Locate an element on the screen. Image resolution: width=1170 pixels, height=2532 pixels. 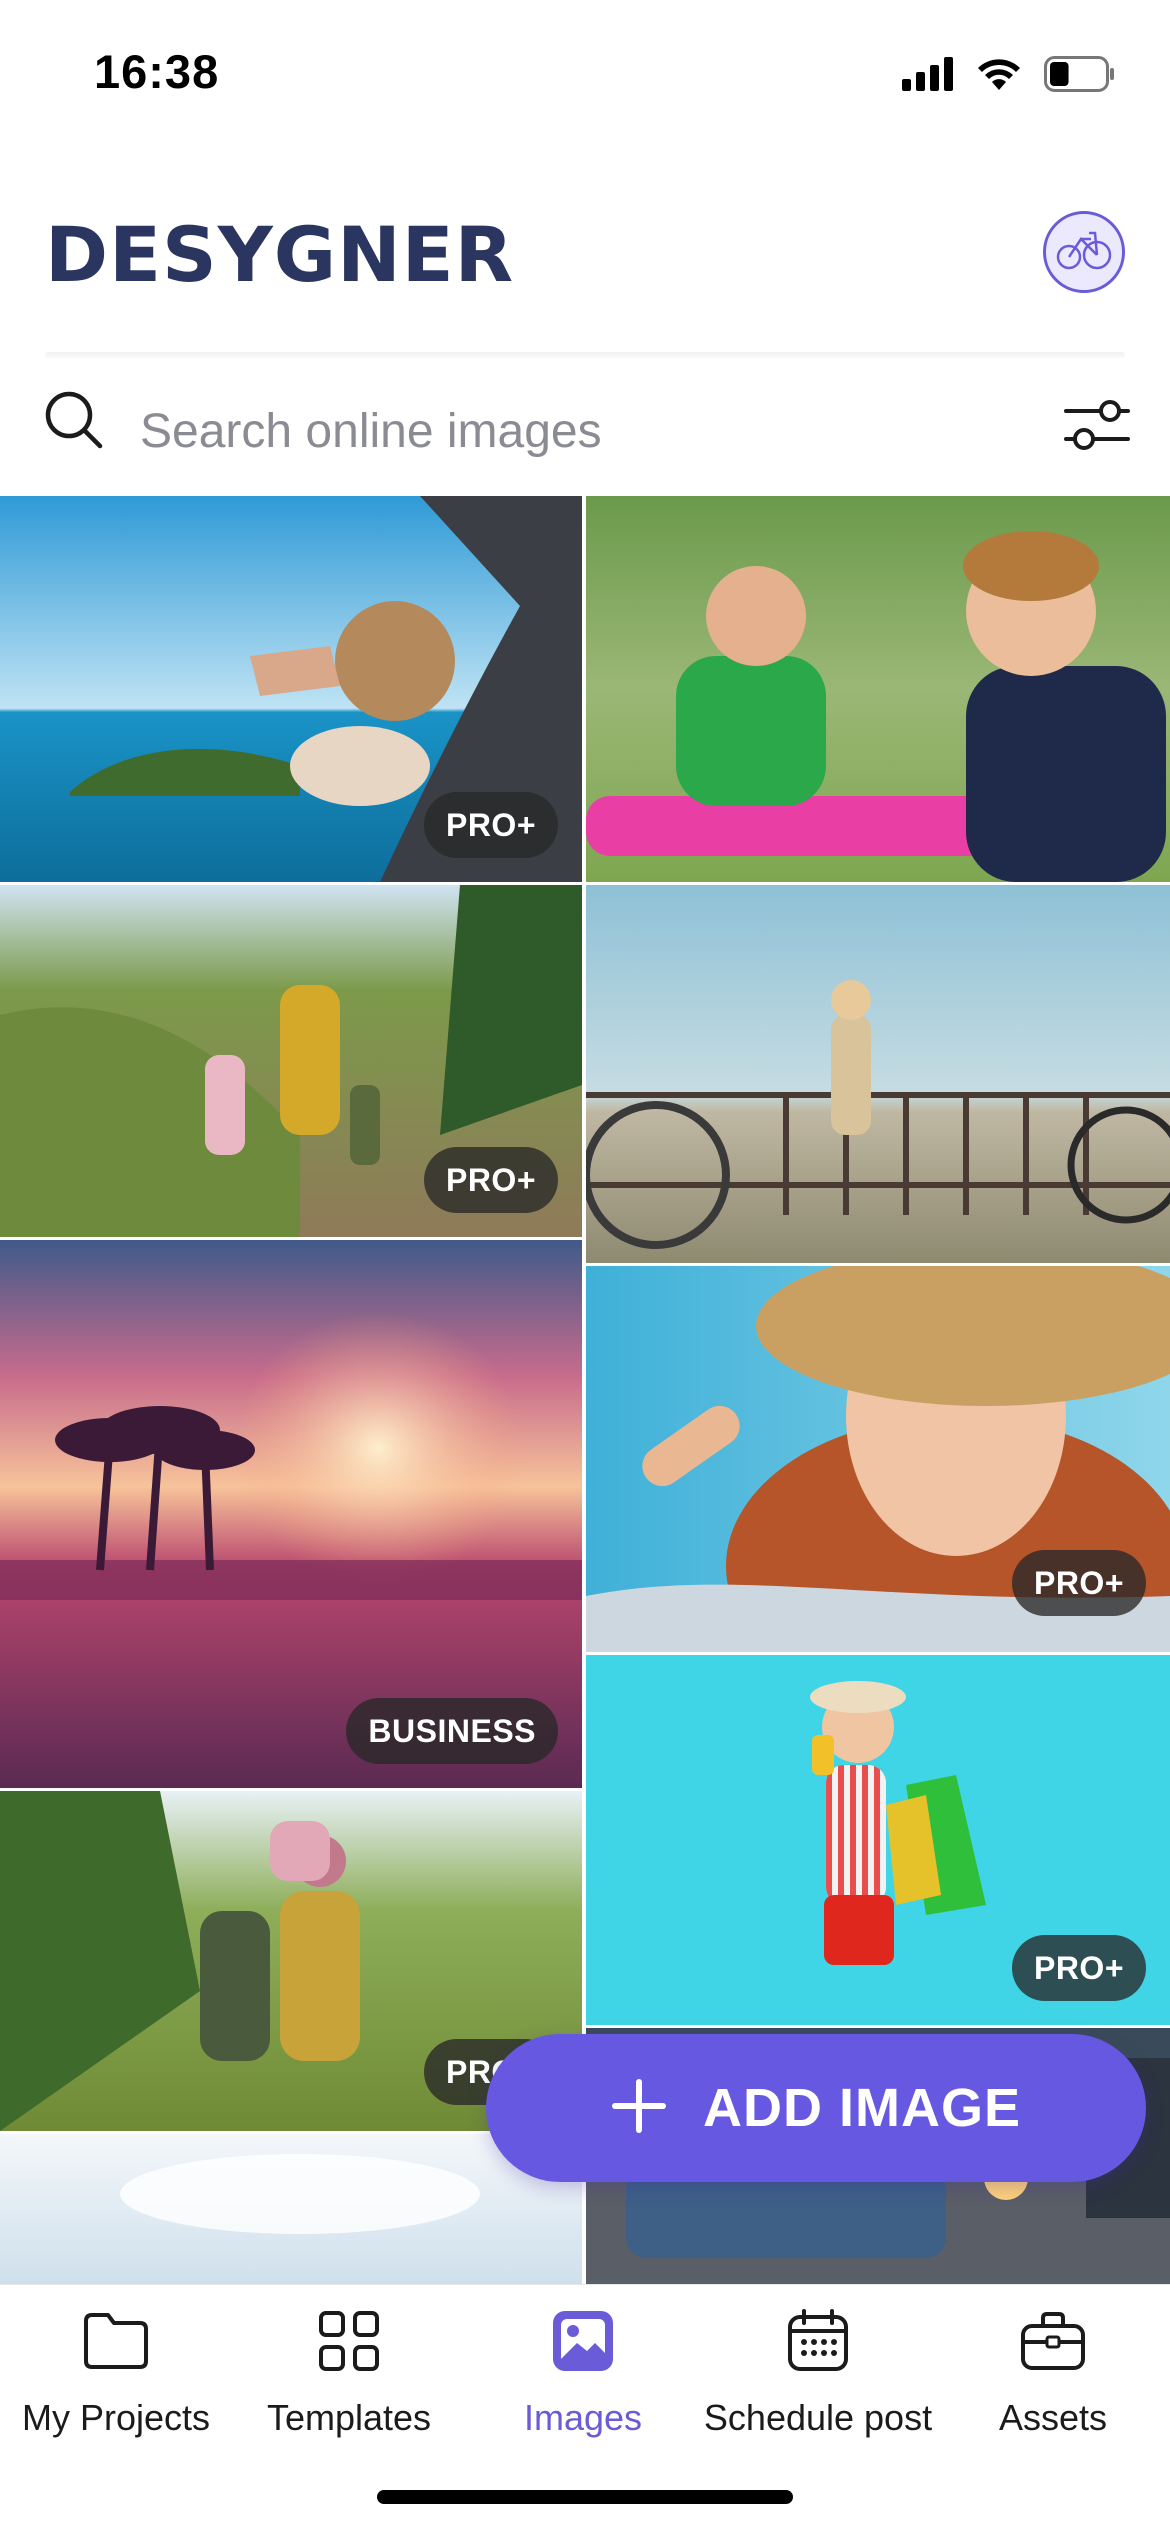
nav-label: Images is located at coordinates (583, 2417).